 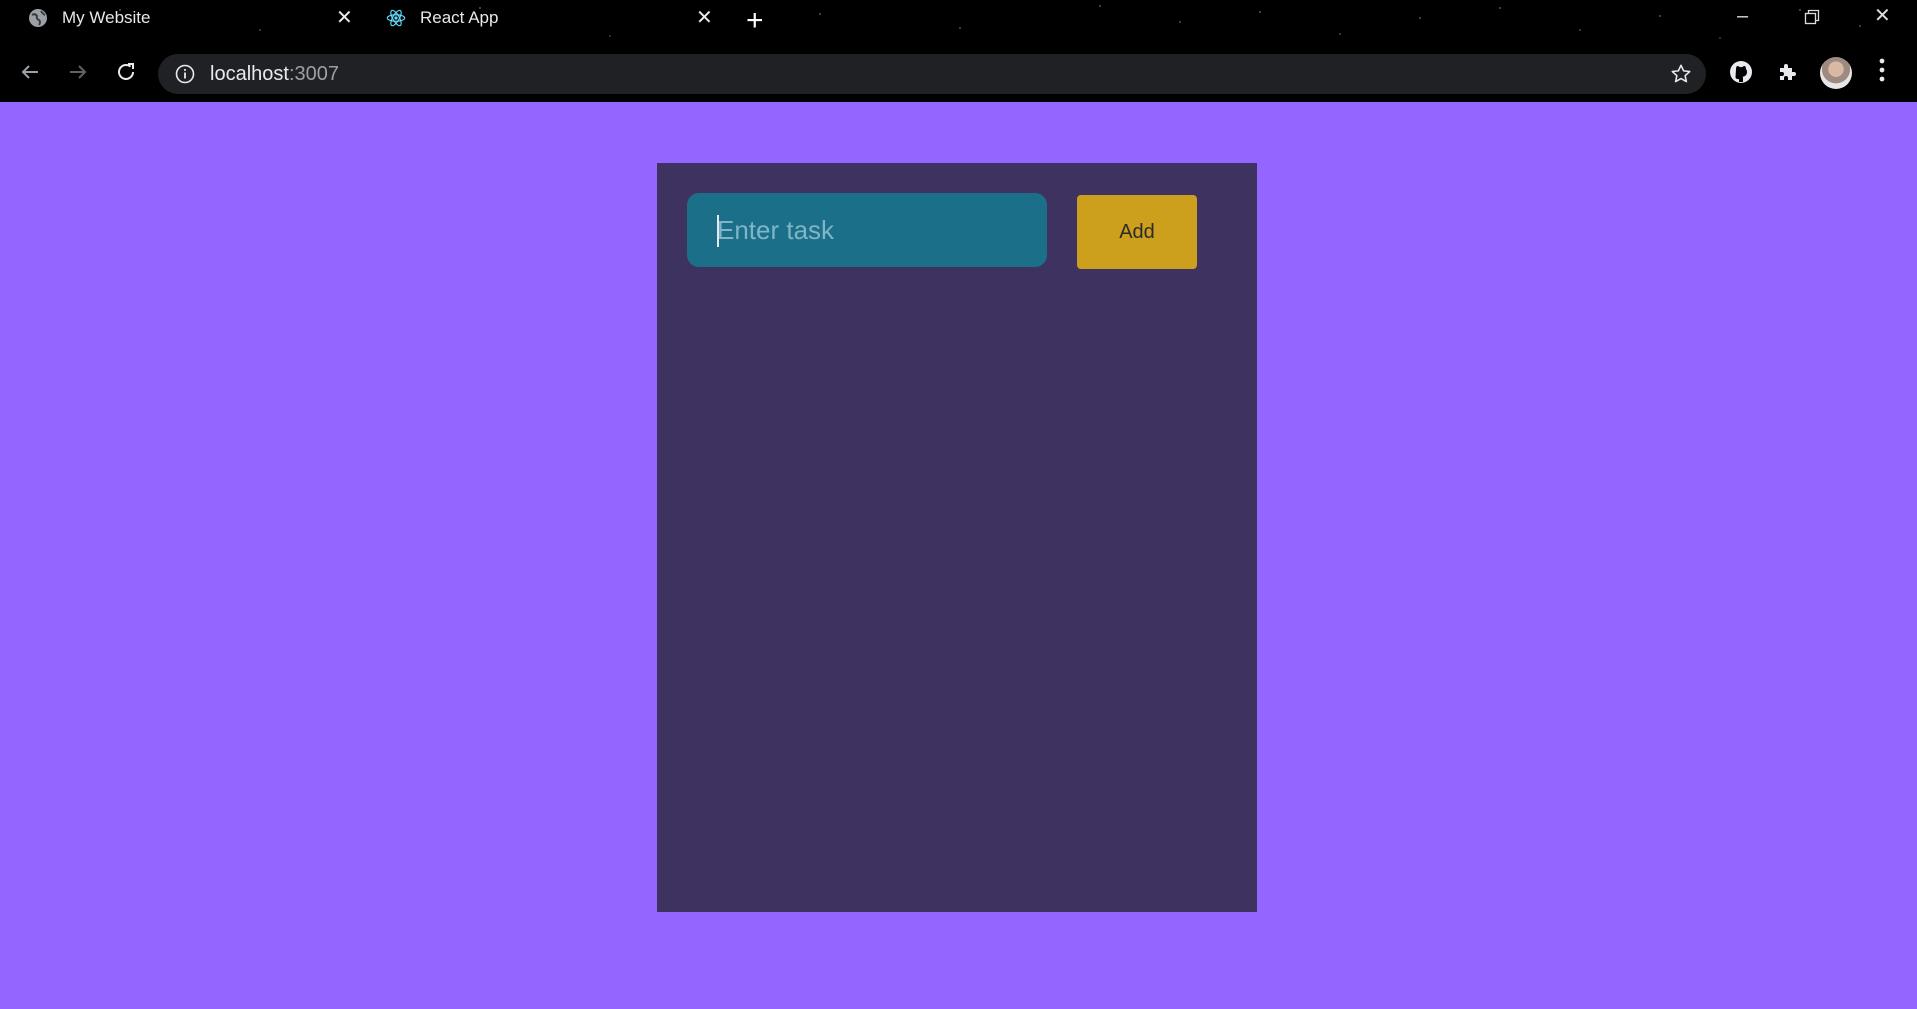 I want to click on tab-title: React App, so click(x=459, y=17).